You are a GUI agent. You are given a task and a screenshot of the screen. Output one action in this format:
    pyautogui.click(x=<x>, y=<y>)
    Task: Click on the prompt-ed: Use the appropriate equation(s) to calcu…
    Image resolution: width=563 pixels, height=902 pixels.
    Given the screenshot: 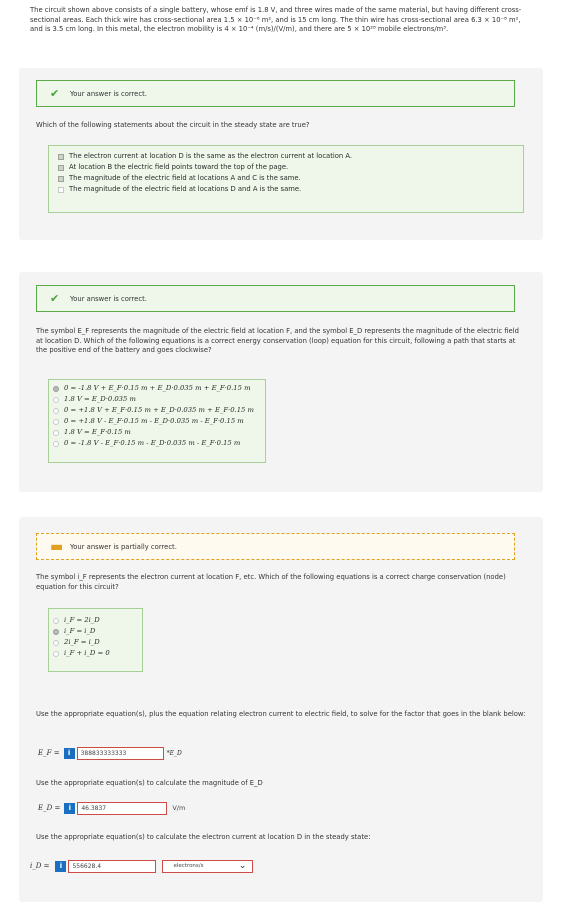 What is the action you would take?
    pyautogui.click(x=149, y=783)
    